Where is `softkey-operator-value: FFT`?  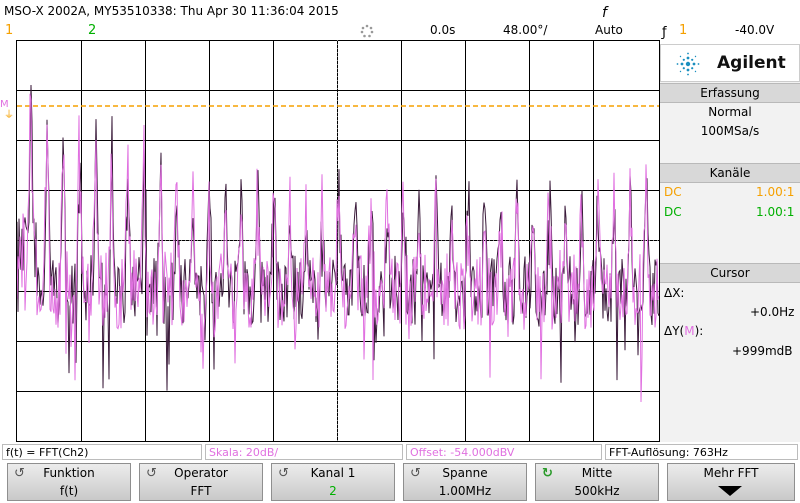 softkey-operator-value: FFT is located at coordinates (201, 491).